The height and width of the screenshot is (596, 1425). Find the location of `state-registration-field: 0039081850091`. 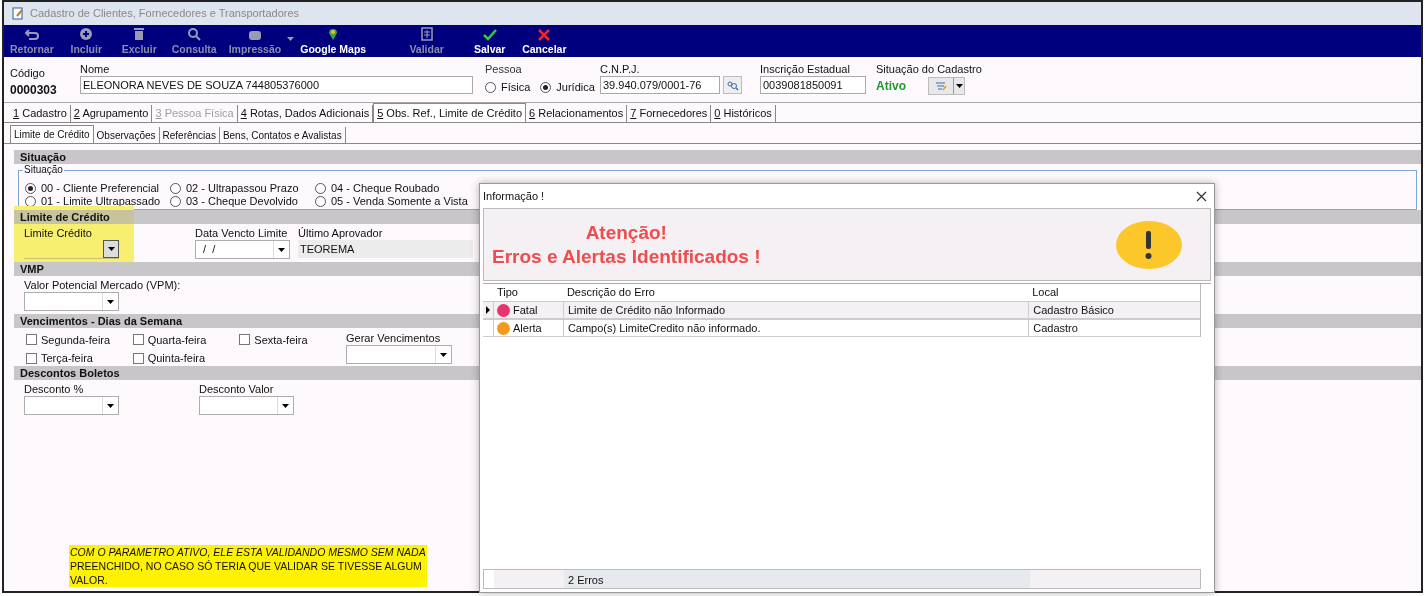

state-registration-field: 0039081850091 is located at coordinates (813, 85).